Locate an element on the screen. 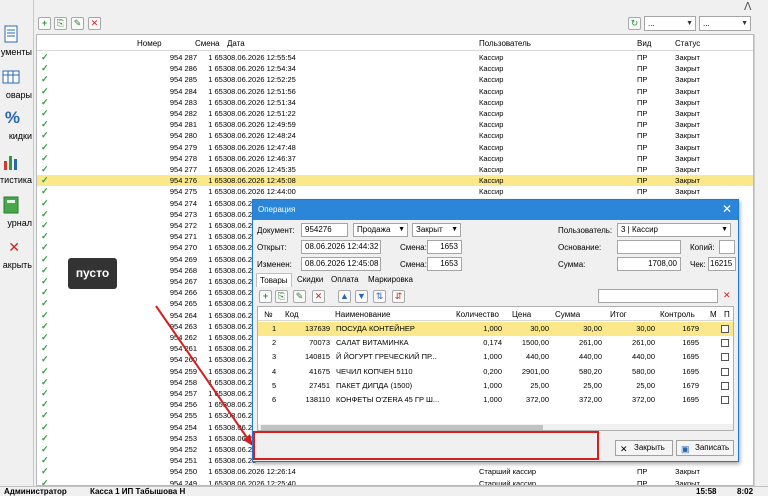 The height and width of the screenshot is (496, 768). user-value: 3 | Кассир is located at coordinates (639, 229).